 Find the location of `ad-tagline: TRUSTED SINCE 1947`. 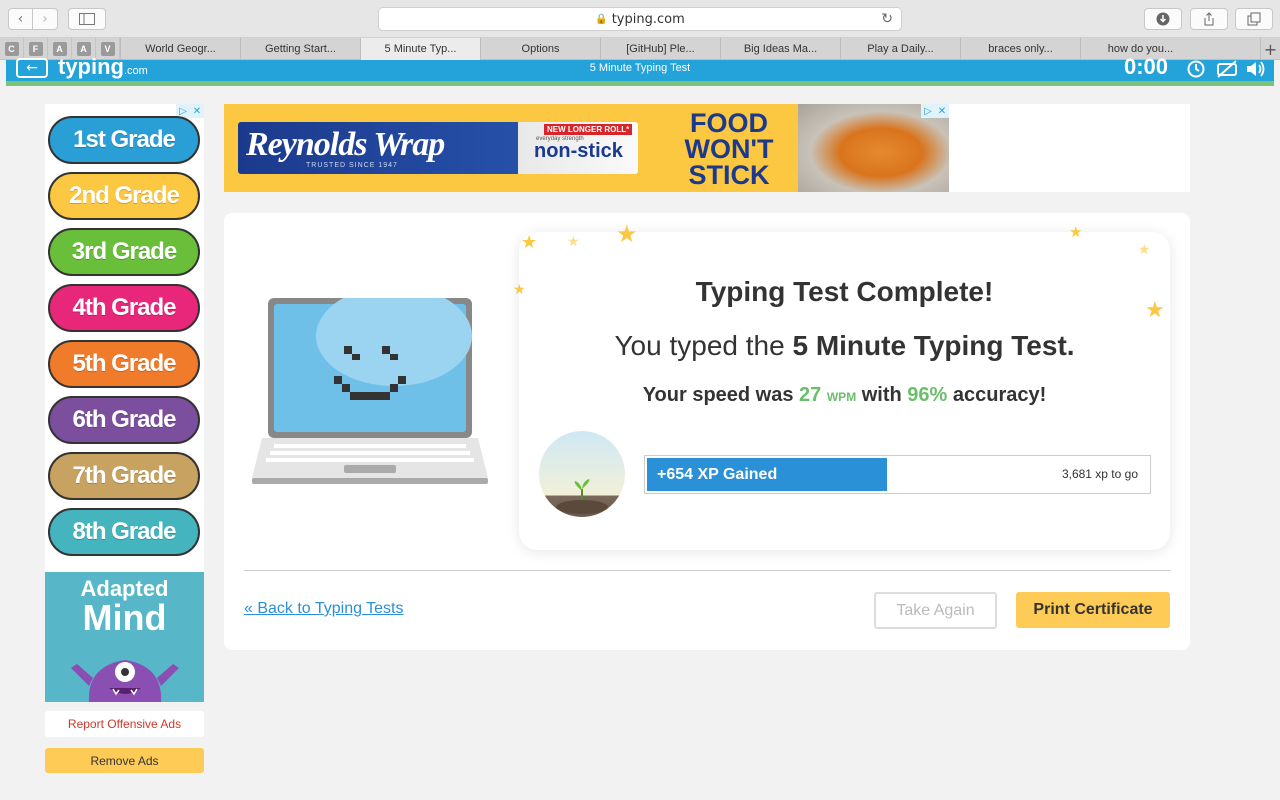

ad-tagline: TRUSTED SINCE 1947 is located at coordinates (352, 165).